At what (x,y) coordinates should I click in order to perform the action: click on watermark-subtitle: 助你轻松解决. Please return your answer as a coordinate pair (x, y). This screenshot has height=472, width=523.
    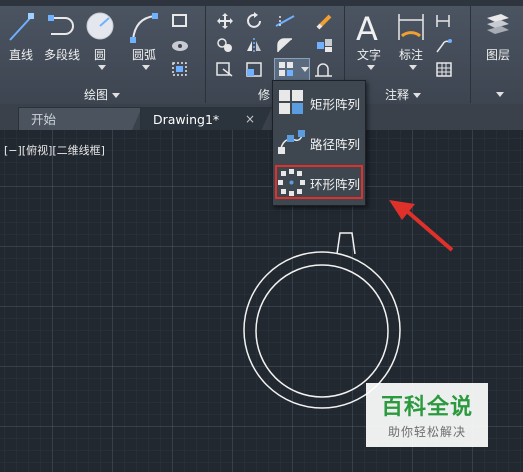
    Looking at the image, I should click on (426, 432).